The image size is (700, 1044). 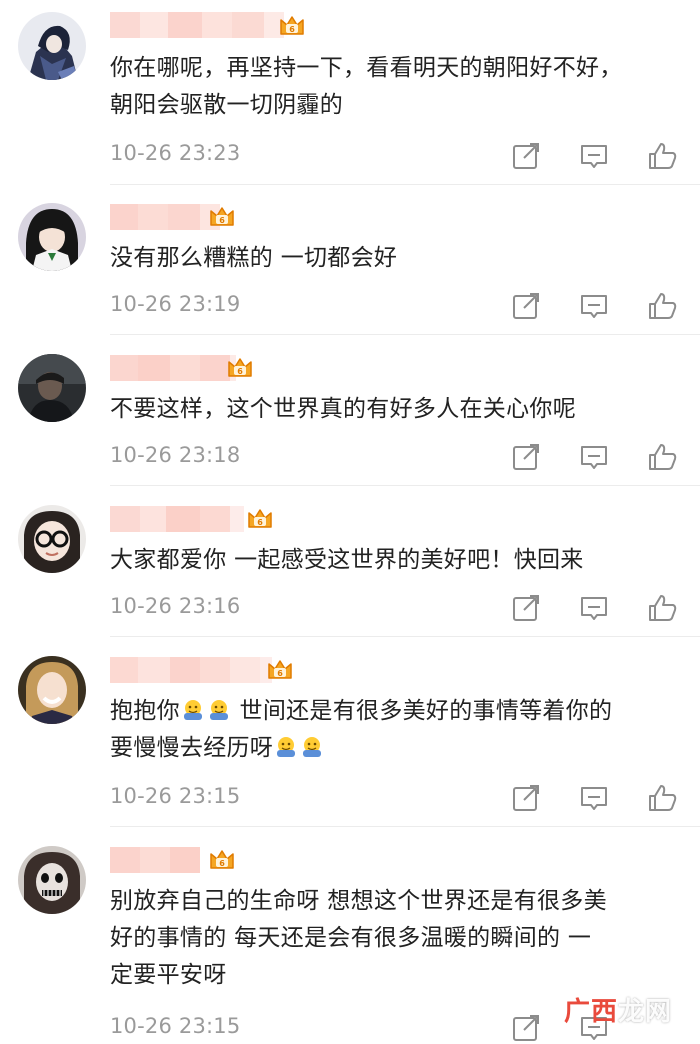 I want to click on comment-time: 10-26 23:19, so click(x=175, y=304).